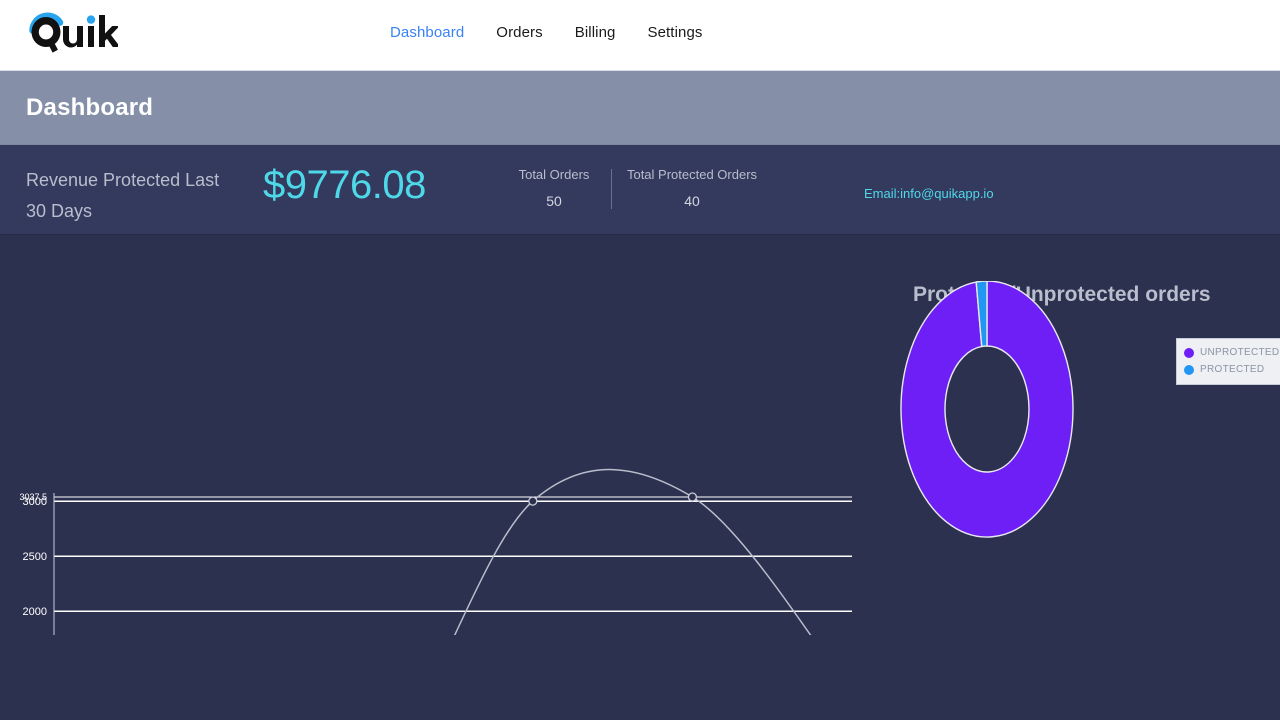 The width and height of the screenshot is (1280, 720). What do you see at coordinates (554, 174) in the screenshot?
I see `total-orders-label: Total Orders` at bounding box center [554, 174].